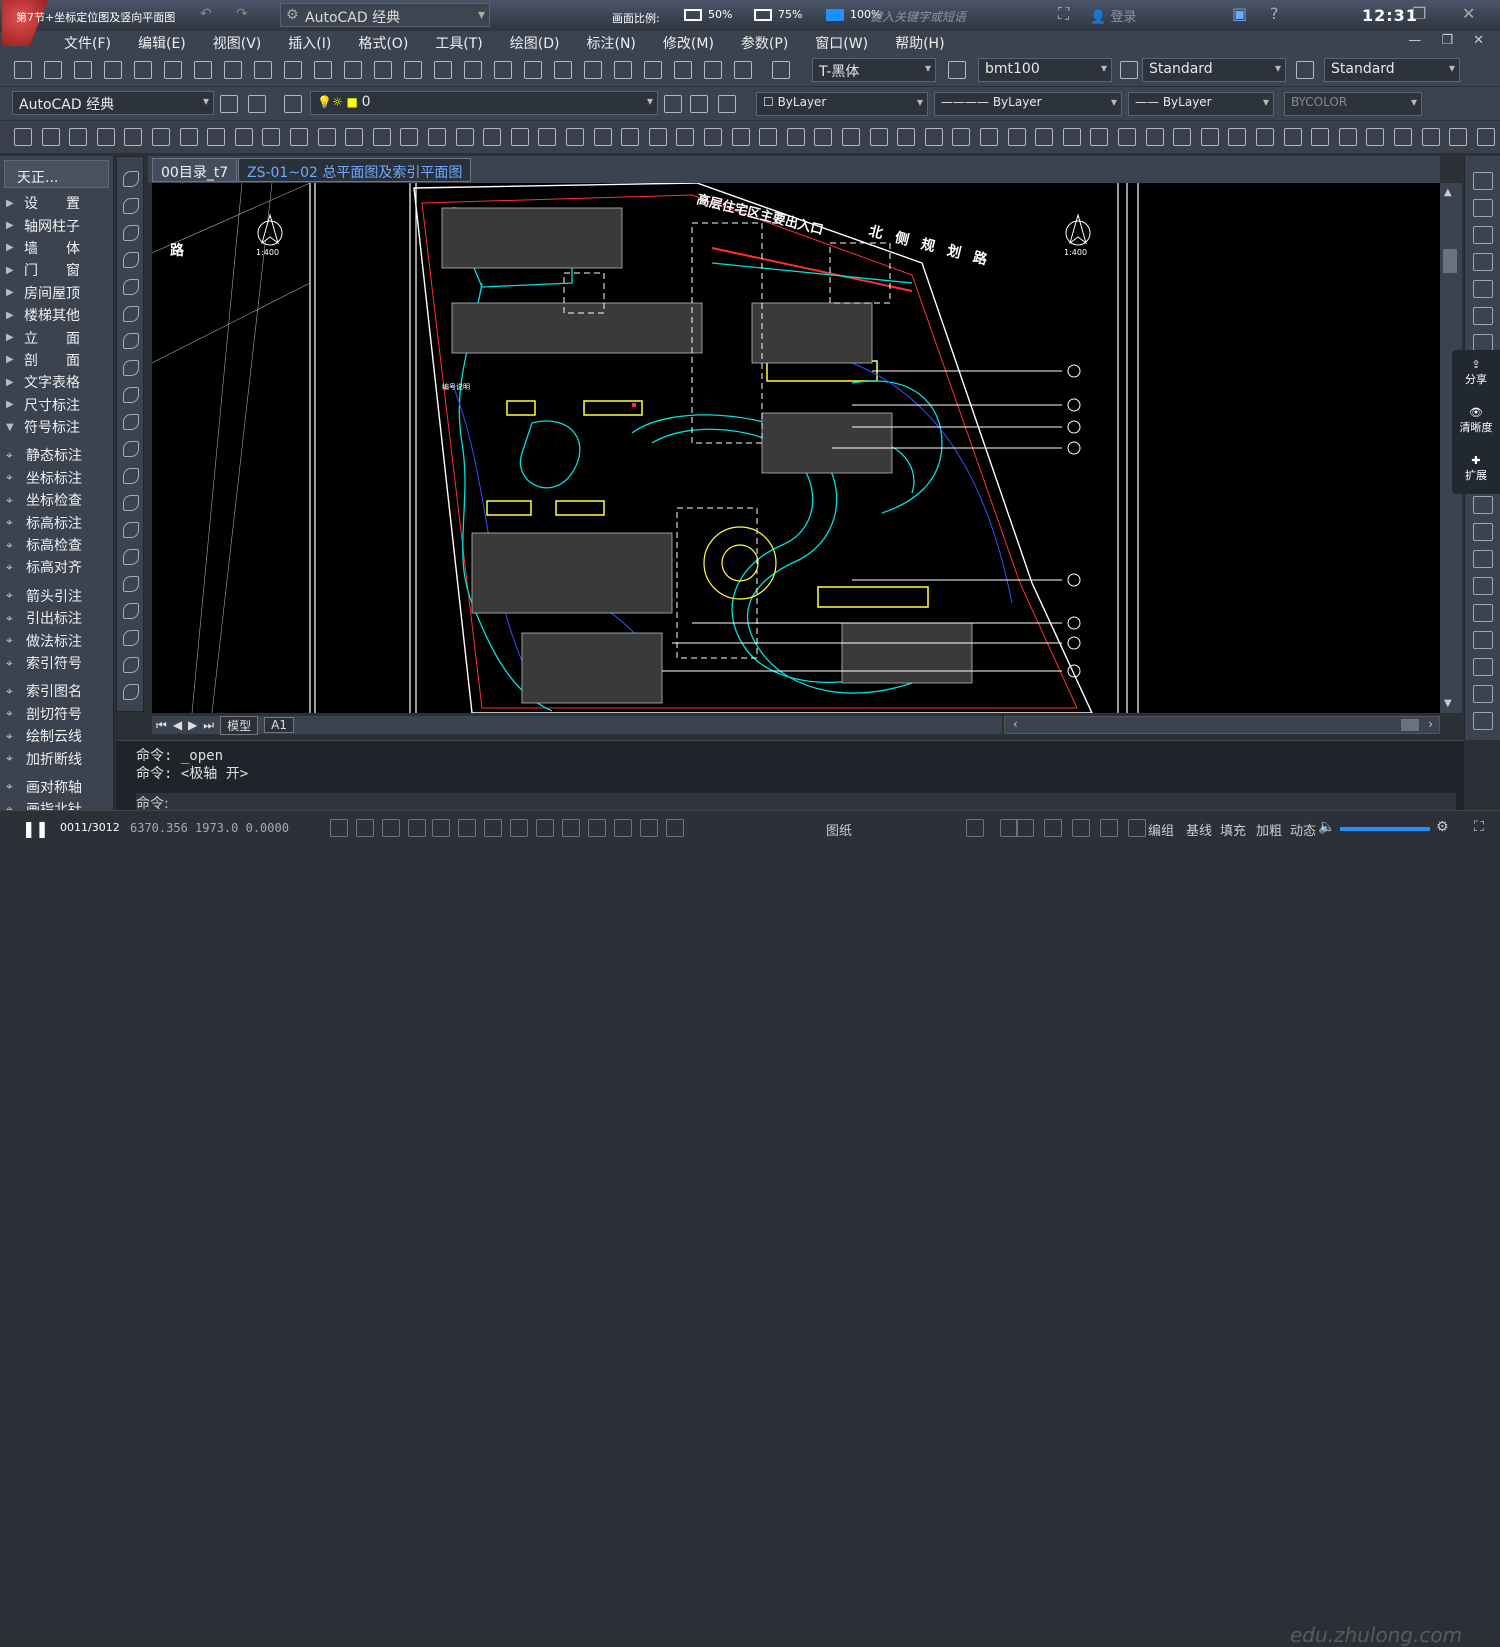  Describe the element at coordinates (239, 725) in the screenshot. I see `tab-model: 模型` at that location.